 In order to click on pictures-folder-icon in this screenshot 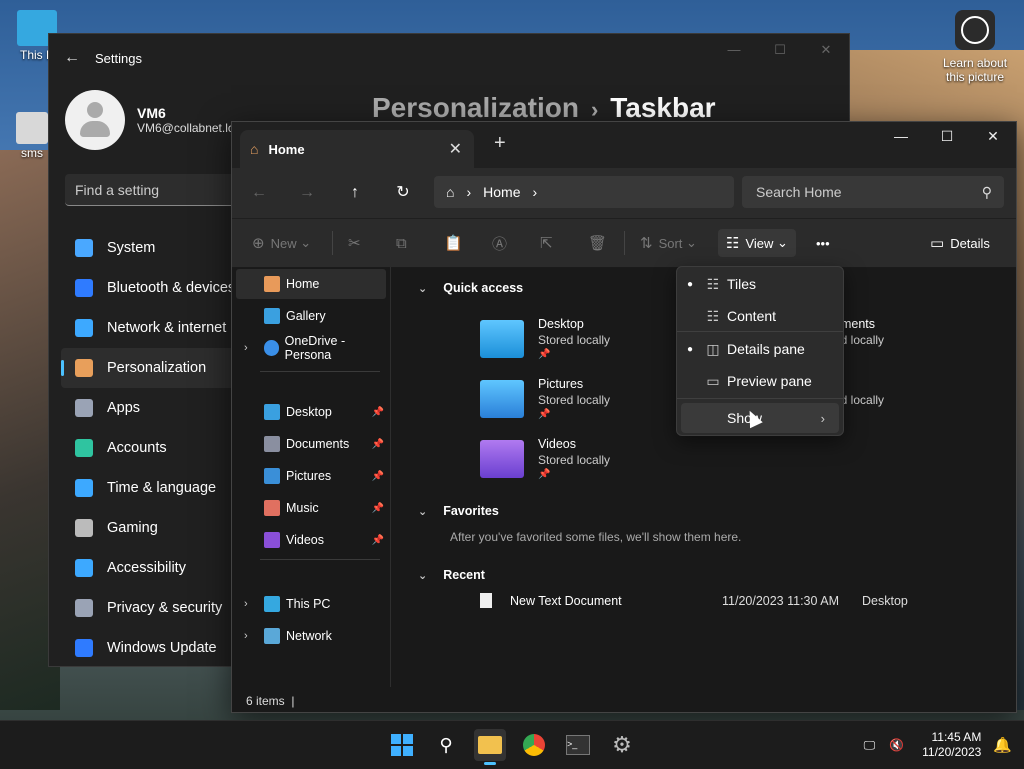, I will do `click(502, 398)`.